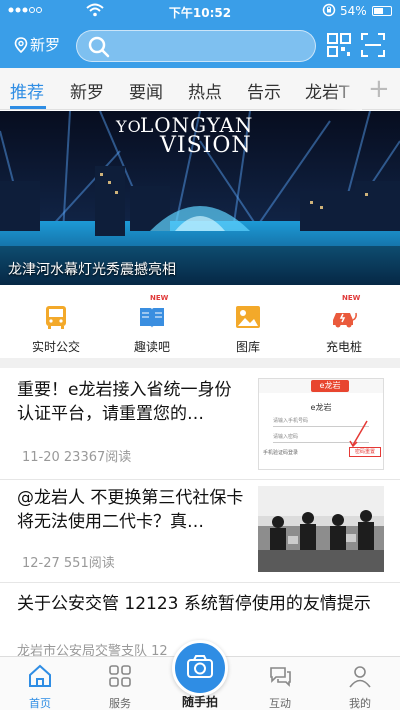 The height and width of the screenshot is (710, 400). What do you see at coordinates (200, 363) in the screenshot?
I see `section-divider` at bounding box center [200, 363].